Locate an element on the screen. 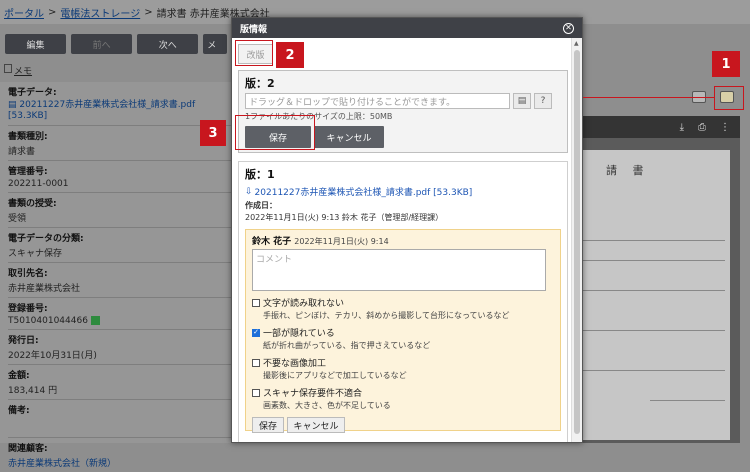 Image resolution: width=750 pixels, height=472 pixels. file-select-icon: ▤ is located at coordinates (522, 101).